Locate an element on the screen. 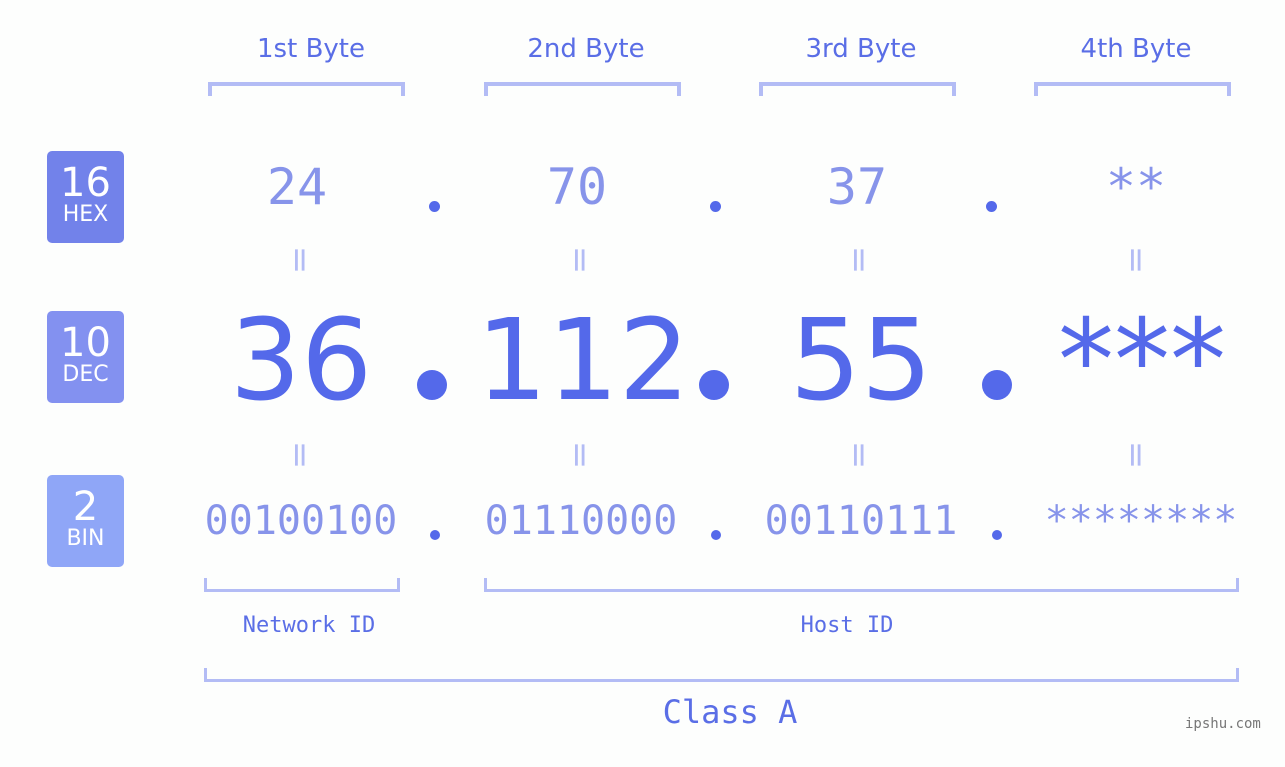 This screenshot has height=767, width=1285. byte-header-2: 2nd Byte is located at coordinates (586, 49).